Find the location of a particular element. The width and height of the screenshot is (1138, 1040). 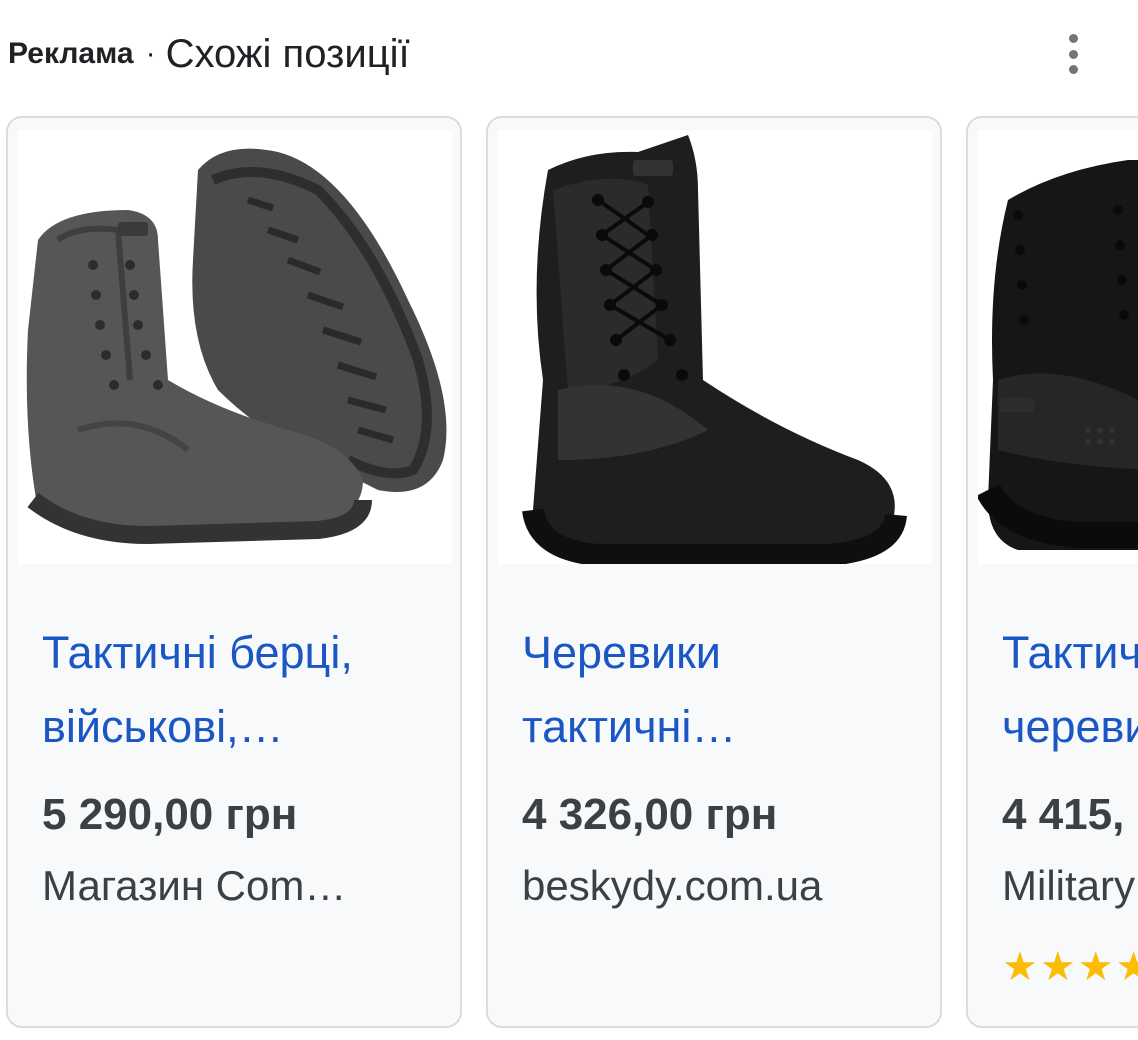

ad-label: Реклама is located at coordinates (71, 53).